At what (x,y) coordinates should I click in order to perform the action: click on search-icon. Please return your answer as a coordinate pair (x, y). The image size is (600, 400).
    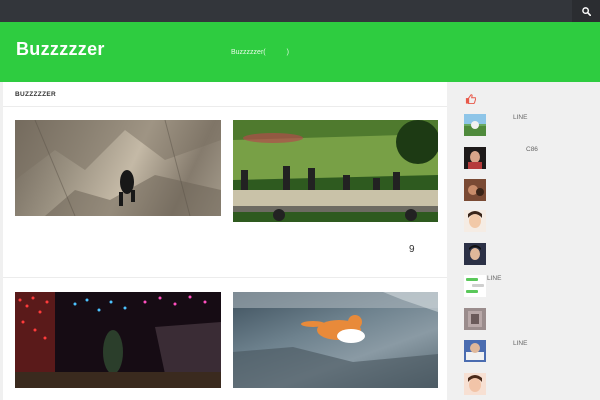
    Looking at the image, I should click on (586, 11).